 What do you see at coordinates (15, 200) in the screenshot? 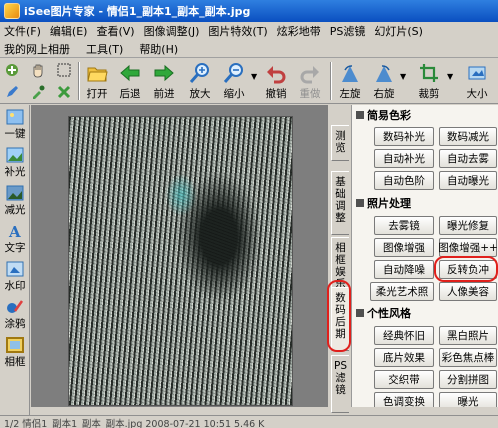
I see `reduce-light-button: 减光` at bounding box center [15, 200].